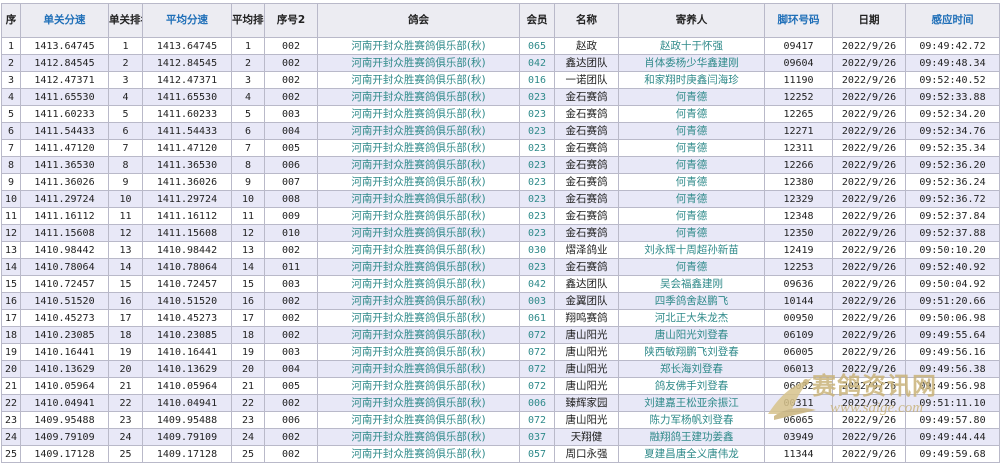 Image resolution: width=1000 pixels, height=463 pixels. I want to click on cell-owner: 四季鸽舍赵鹏飞, so click(691, 301).